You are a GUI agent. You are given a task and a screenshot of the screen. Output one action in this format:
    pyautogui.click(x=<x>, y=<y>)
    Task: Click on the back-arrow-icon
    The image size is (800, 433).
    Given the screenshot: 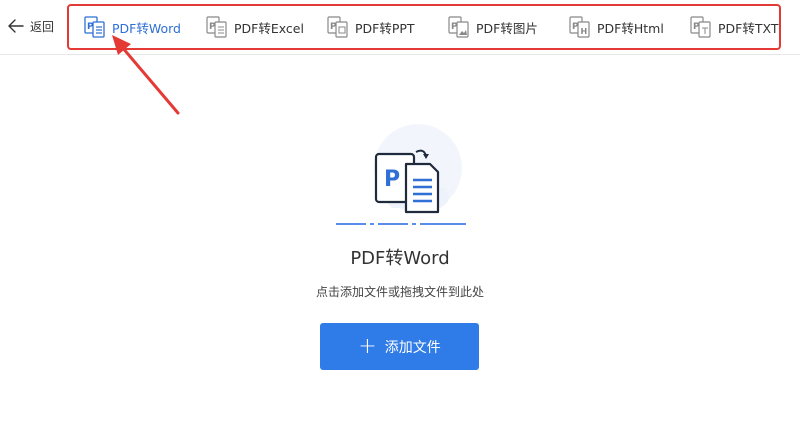 What is the action you would take?
    pyautogui.click(x=16, y=26)
    